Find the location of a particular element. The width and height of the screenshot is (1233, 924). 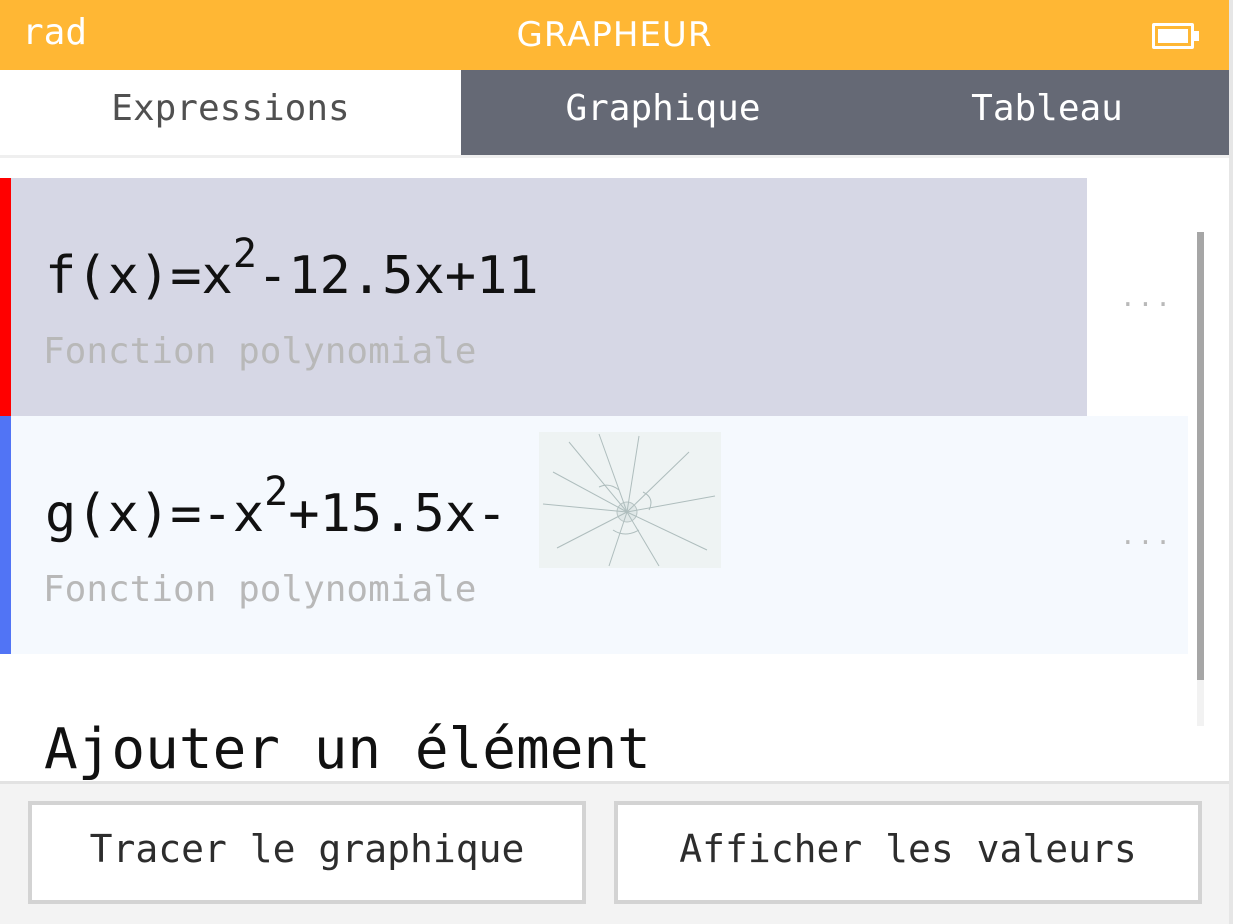

tab-graphique: Graphique is located at coordinates (663, 112).